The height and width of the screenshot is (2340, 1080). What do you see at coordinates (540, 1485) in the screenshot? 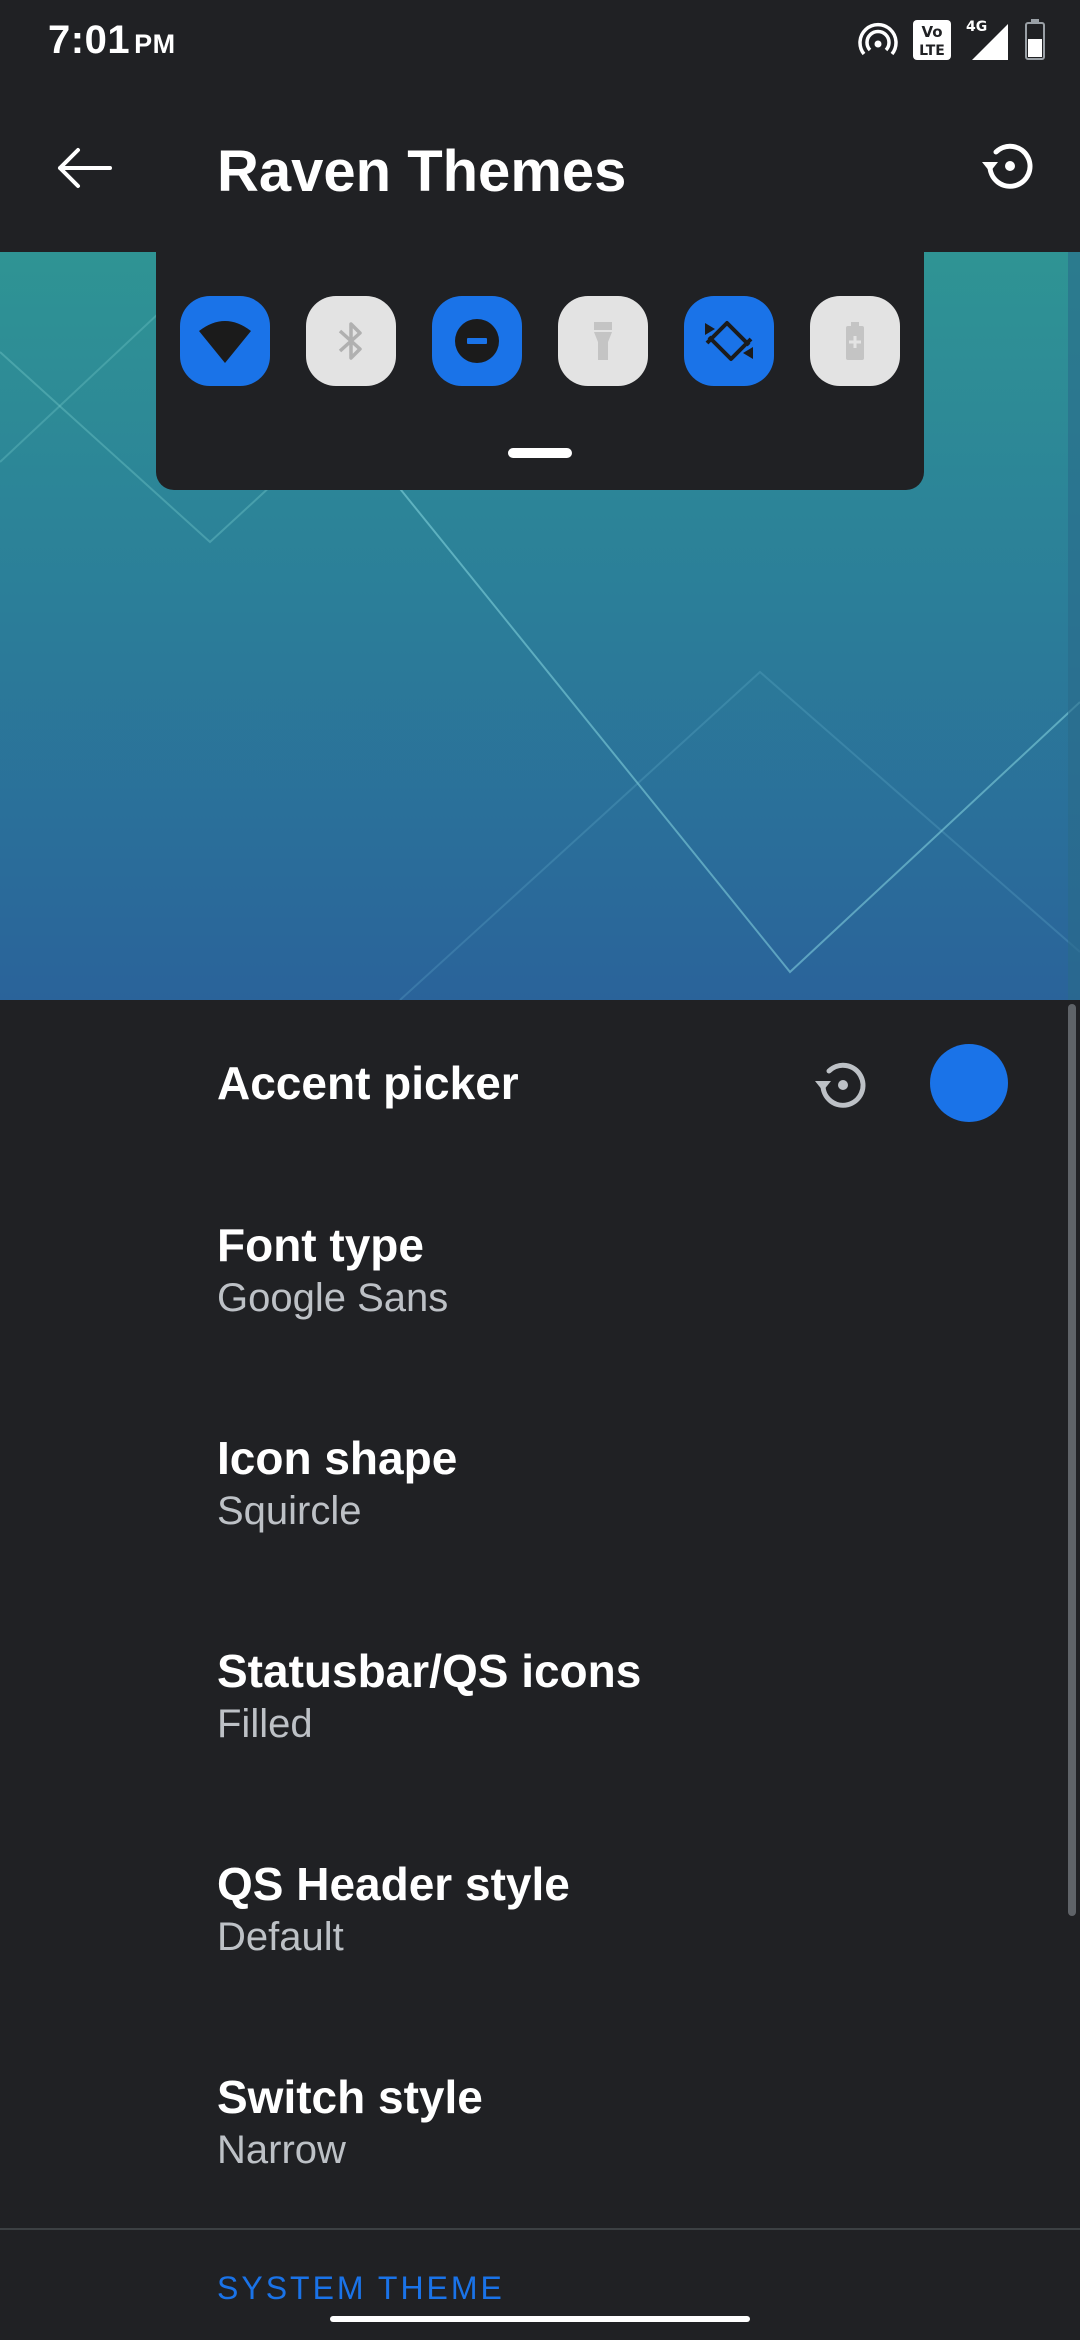
I see `setting-icon-shape: Icon shape Squircle` at bounding box center [540, 1485].